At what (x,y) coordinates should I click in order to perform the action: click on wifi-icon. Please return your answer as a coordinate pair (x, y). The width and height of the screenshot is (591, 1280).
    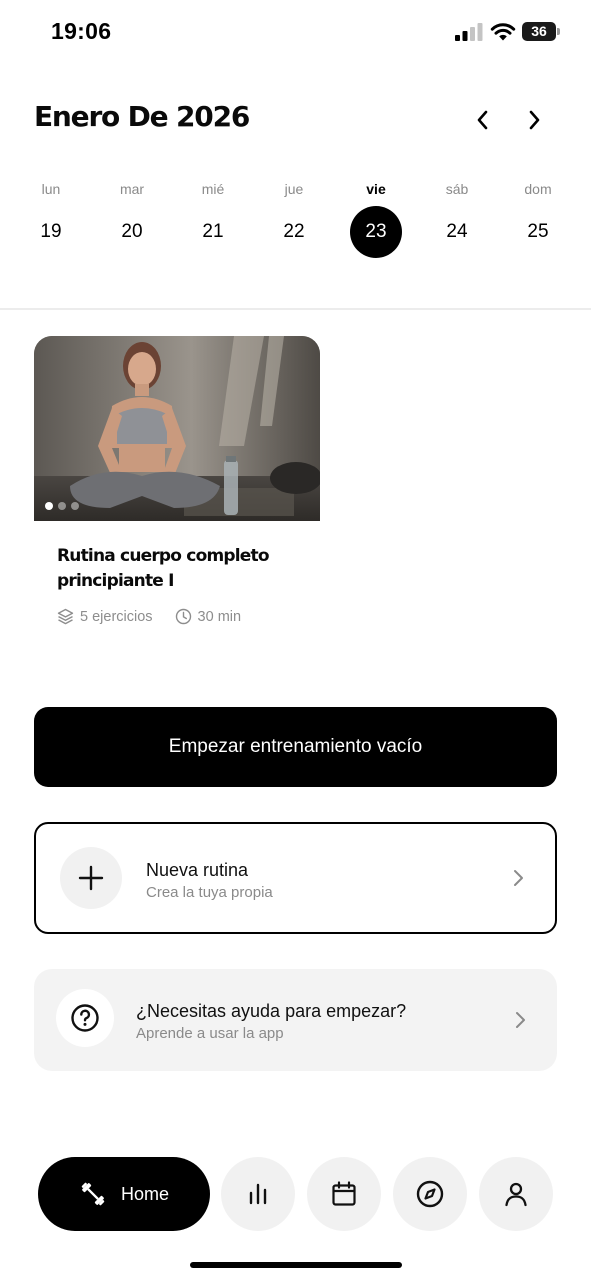
    Looking at the image, I should click on (503, 32).